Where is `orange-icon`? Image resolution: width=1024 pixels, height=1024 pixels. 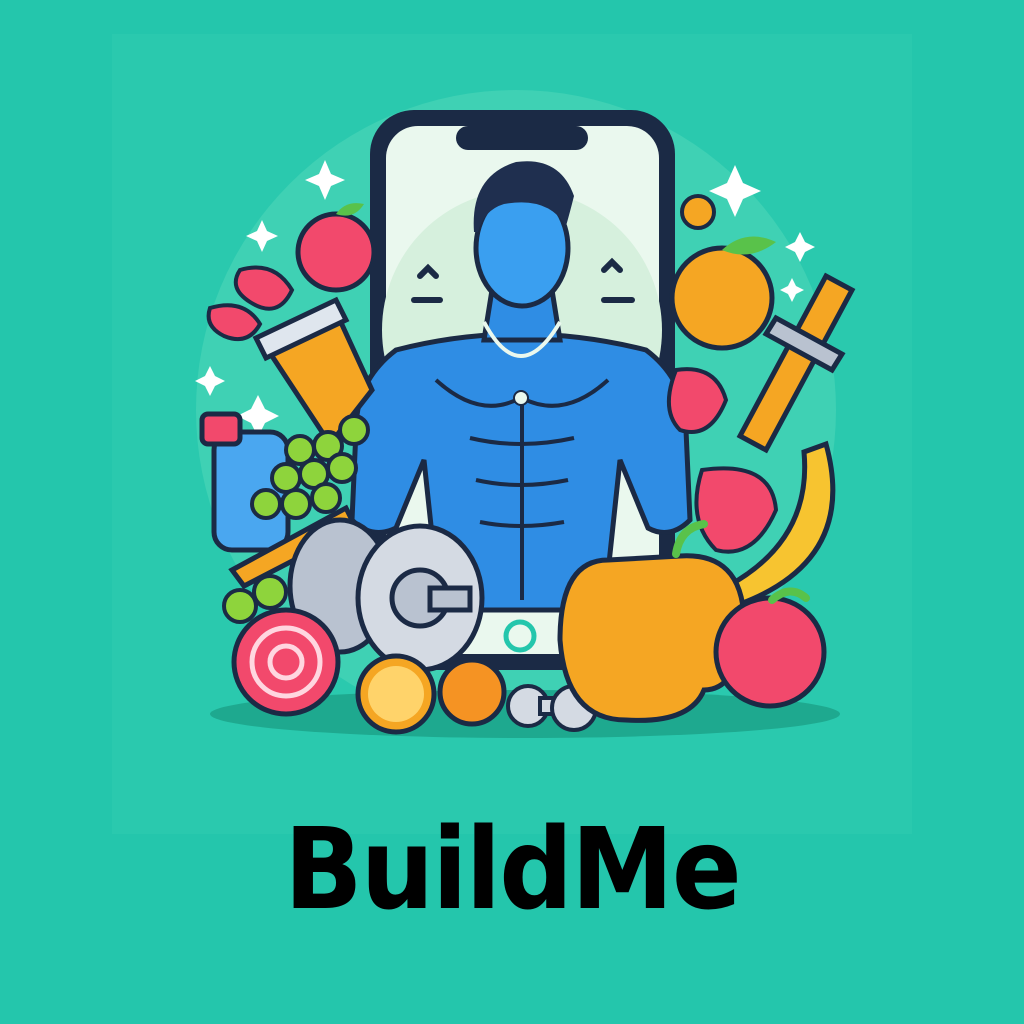
orange-icon is located at coordinates (472, 692).